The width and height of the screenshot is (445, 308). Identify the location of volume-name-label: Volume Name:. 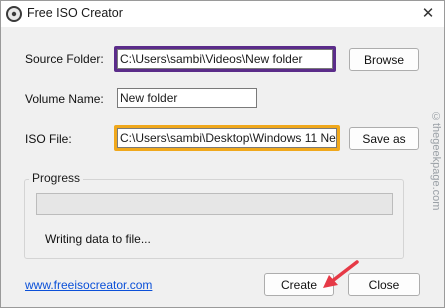
(64, 99).